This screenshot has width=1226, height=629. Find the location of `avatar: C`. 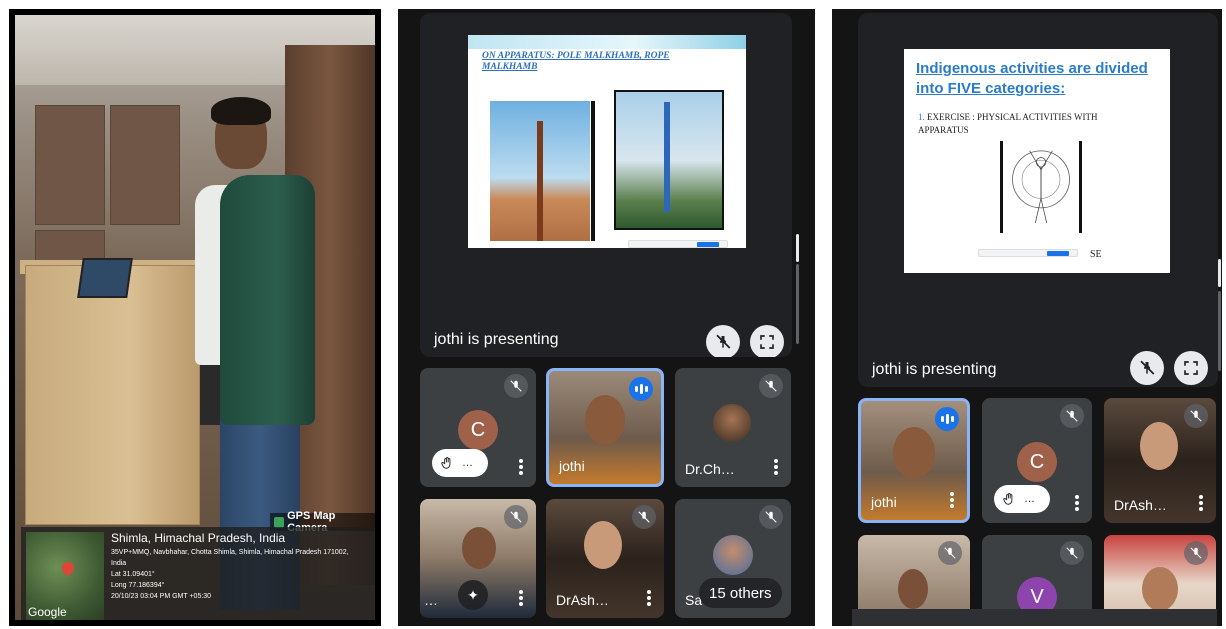

avatar: C is located at coordinates (1037, 462).